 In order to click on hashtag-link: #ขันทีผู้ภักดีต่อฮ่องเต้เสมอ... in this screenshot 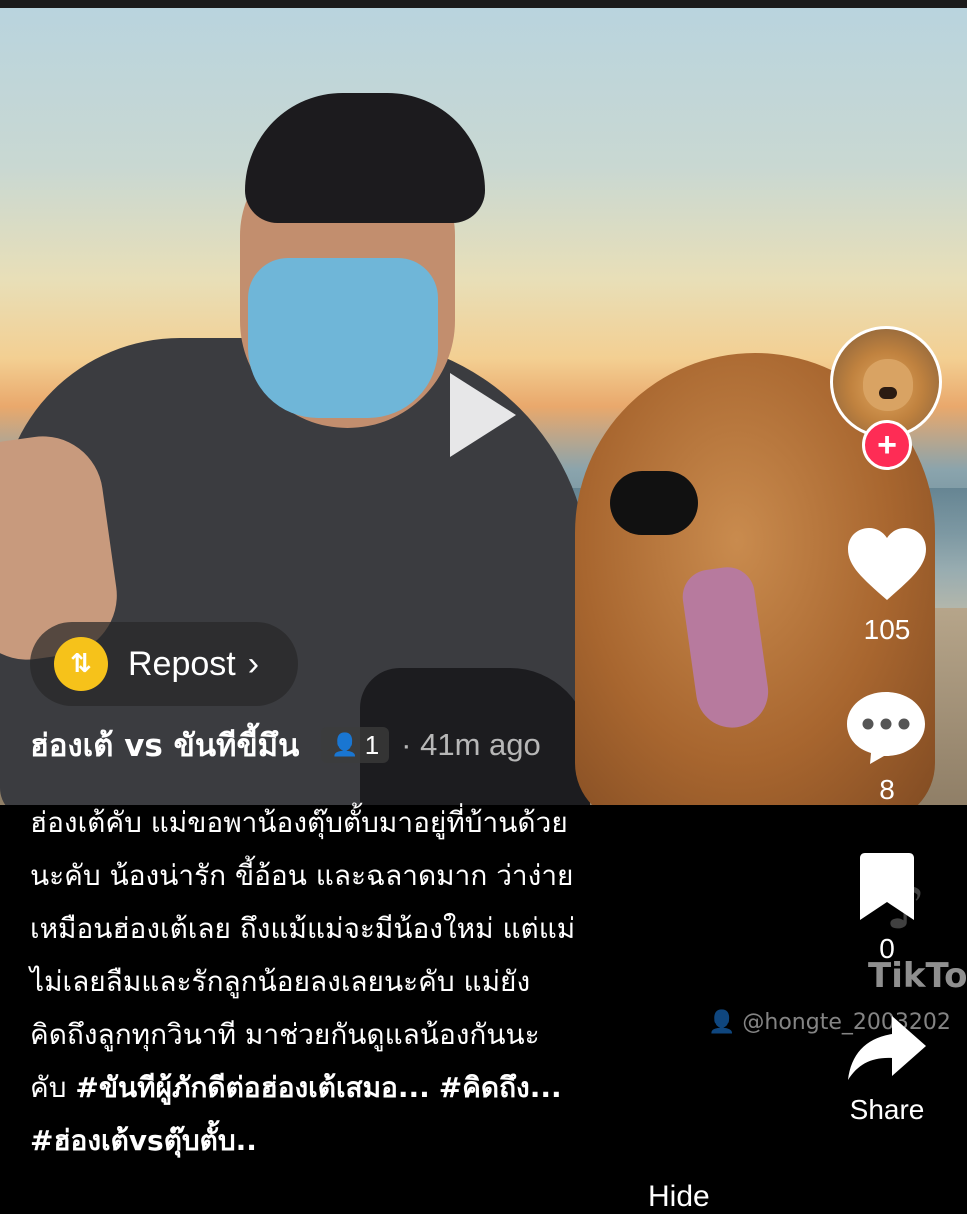, I will do `click(252, 1087)`.